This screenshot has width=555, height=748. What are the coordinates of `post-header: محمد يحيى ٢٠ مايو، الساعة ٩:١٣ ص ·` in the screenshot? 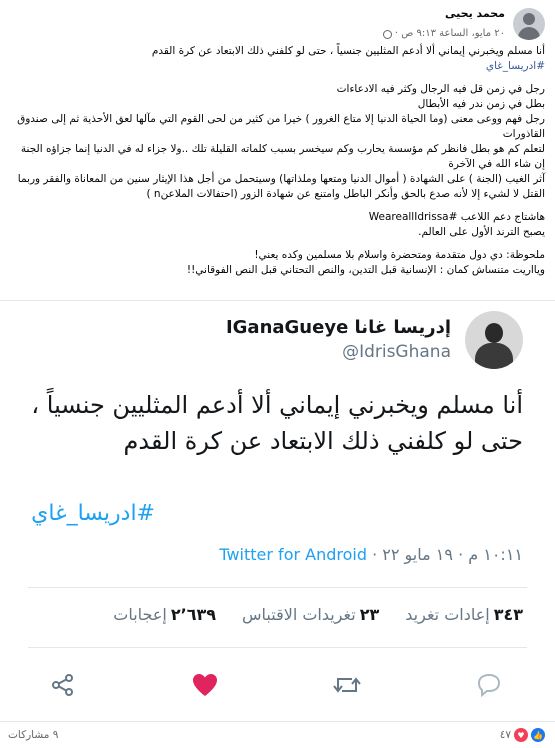 It's located at (463, 23).